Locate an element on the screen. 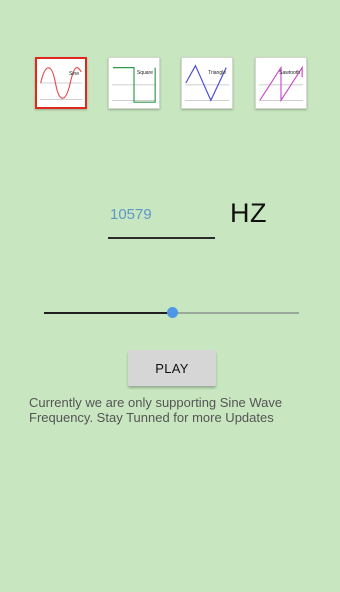  triangle-wave-tile: Triangle is located at coordinates (207, 83).